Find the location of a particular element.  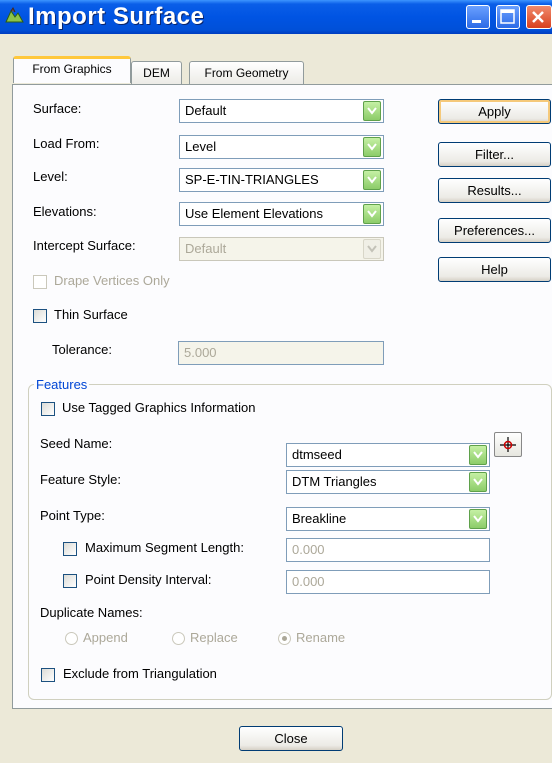

crosshair-icon is located at coordinates (508, 444).